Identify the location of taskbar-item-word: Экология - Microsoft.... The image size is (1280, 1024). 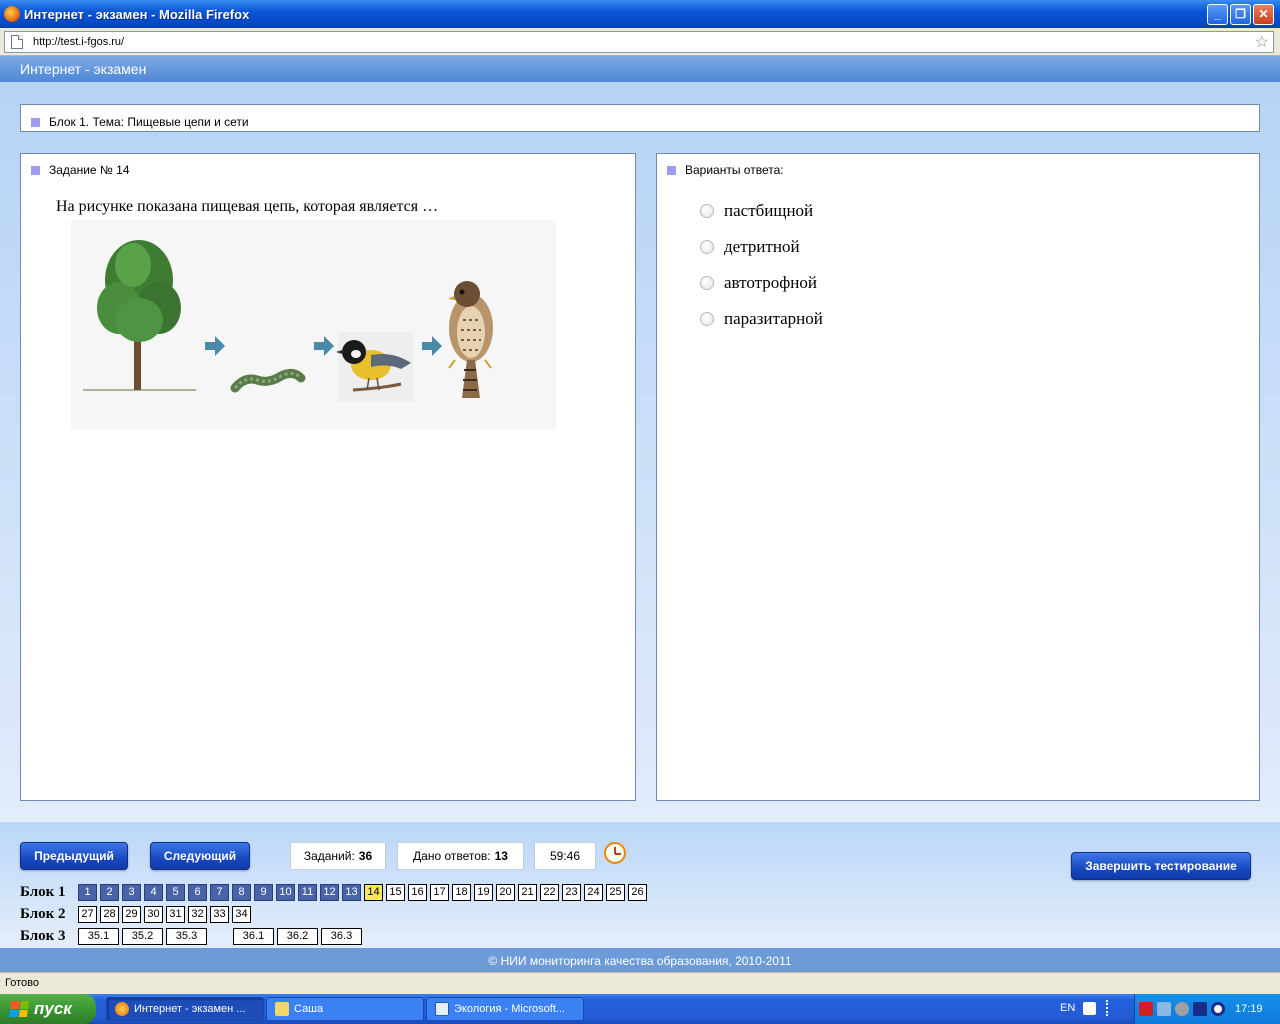
(505, 1009).